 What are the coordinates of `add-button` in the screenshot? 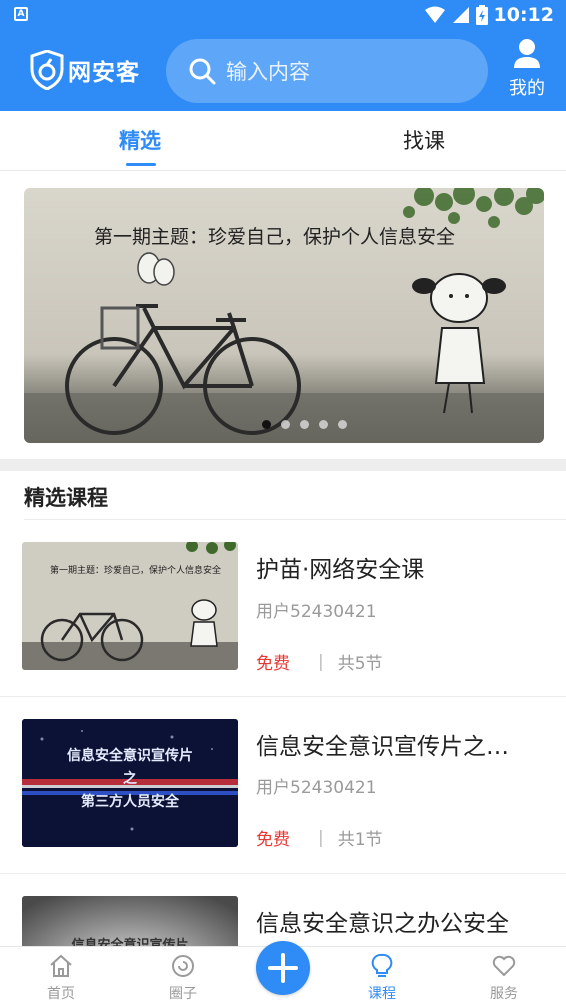 It's located at (283, 968).